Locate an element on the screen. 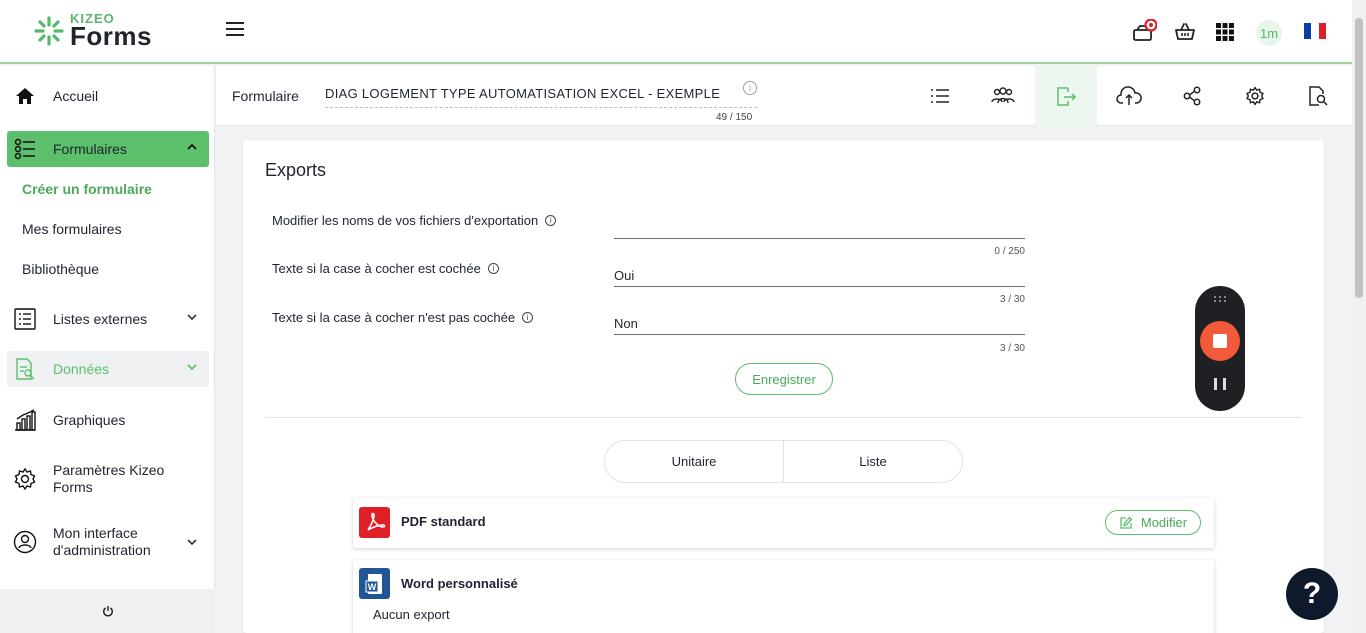 The height and width of the screenshot is (633, 1366). power-icon is located at coordinates (108, 611).